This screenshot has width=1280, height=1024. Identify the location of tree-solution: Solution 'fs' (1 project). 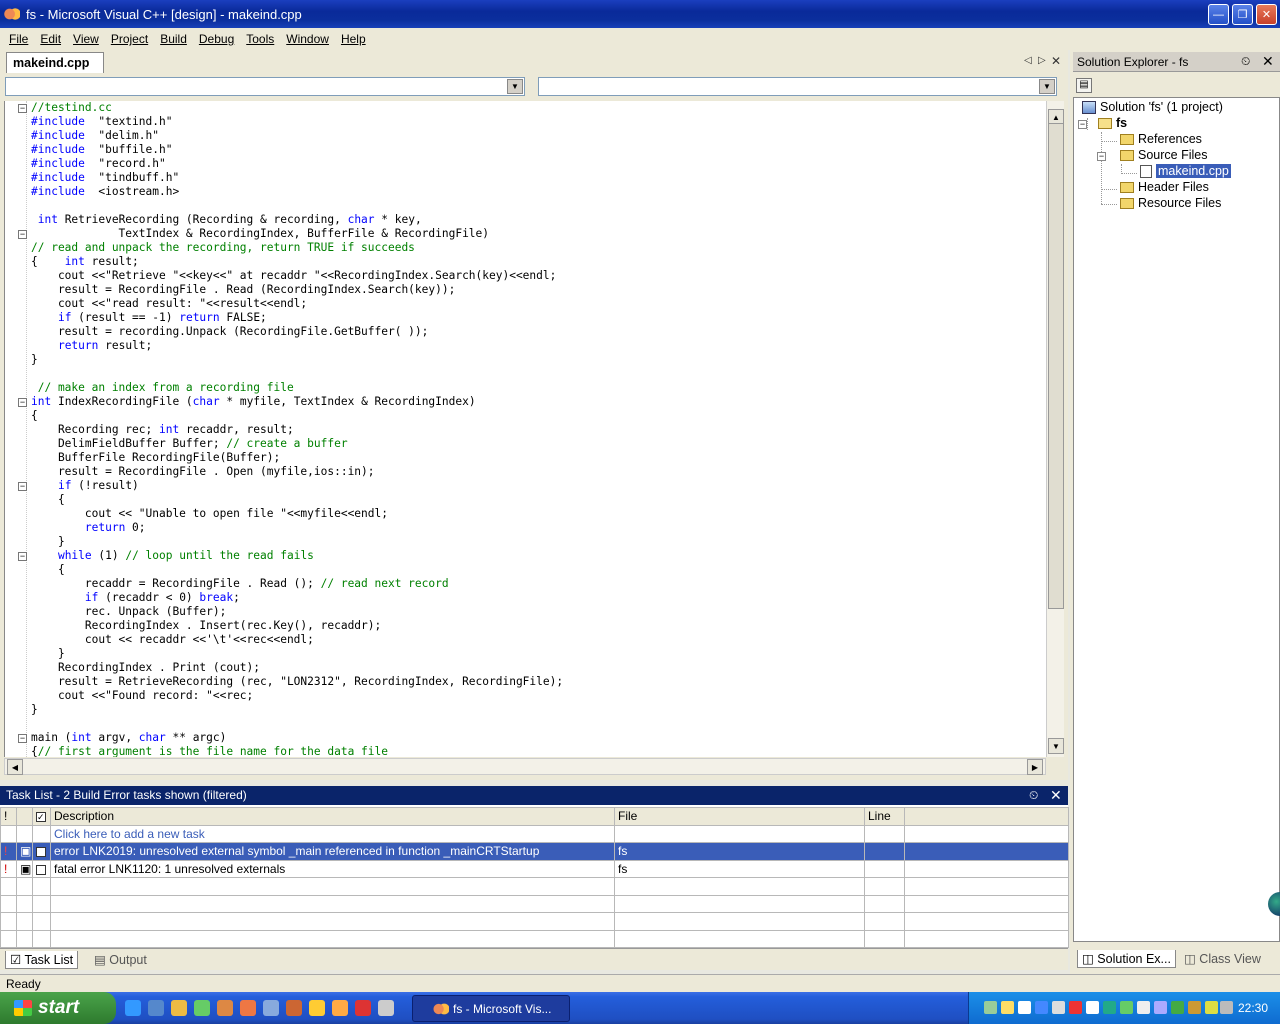
(1152, 107).